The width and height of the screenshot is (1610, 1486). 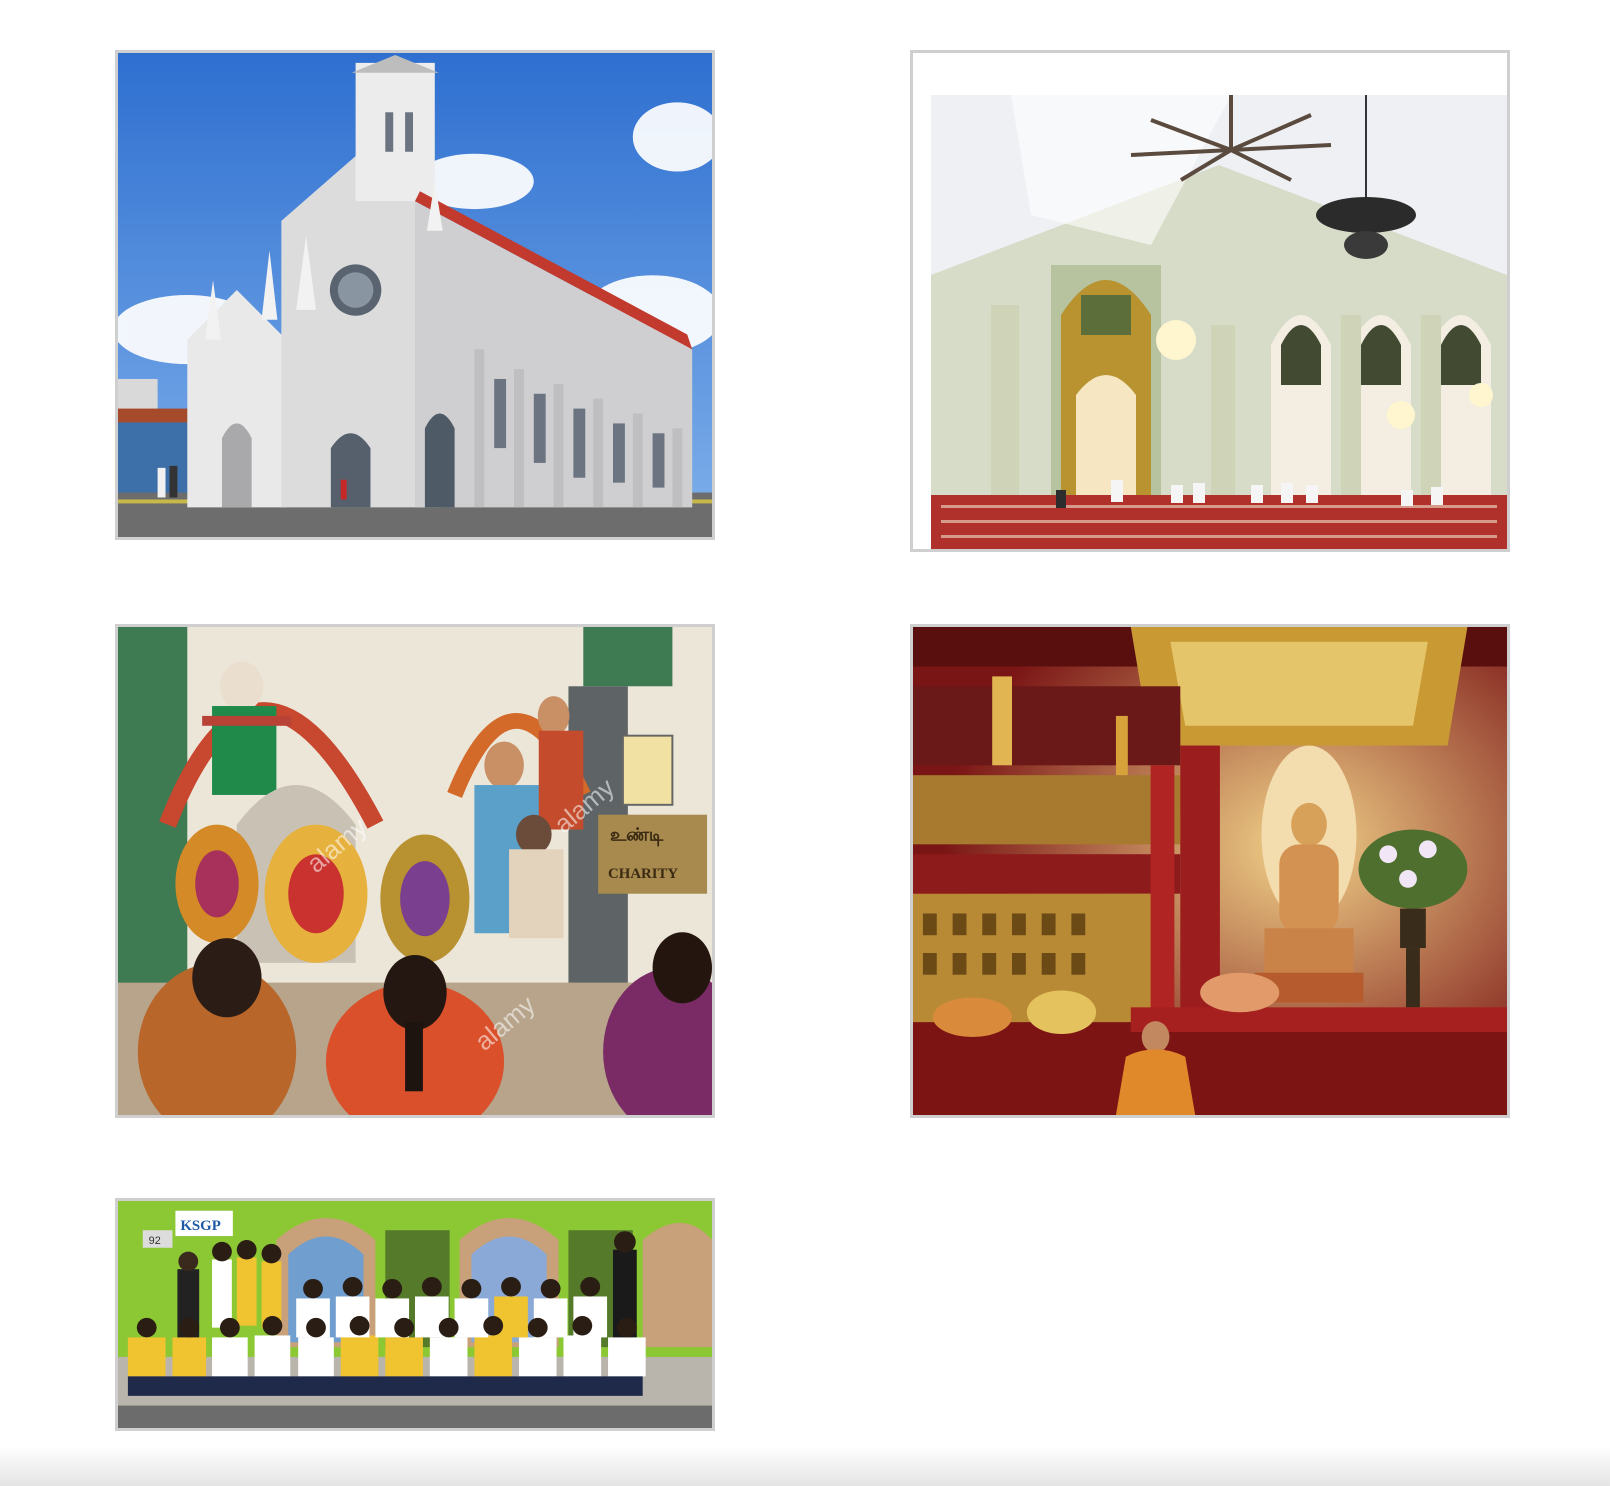 I want to click on hindu-temple-illustration: உண்டி CHARITY alamy alamy alamy, so click(x=415, y=871).